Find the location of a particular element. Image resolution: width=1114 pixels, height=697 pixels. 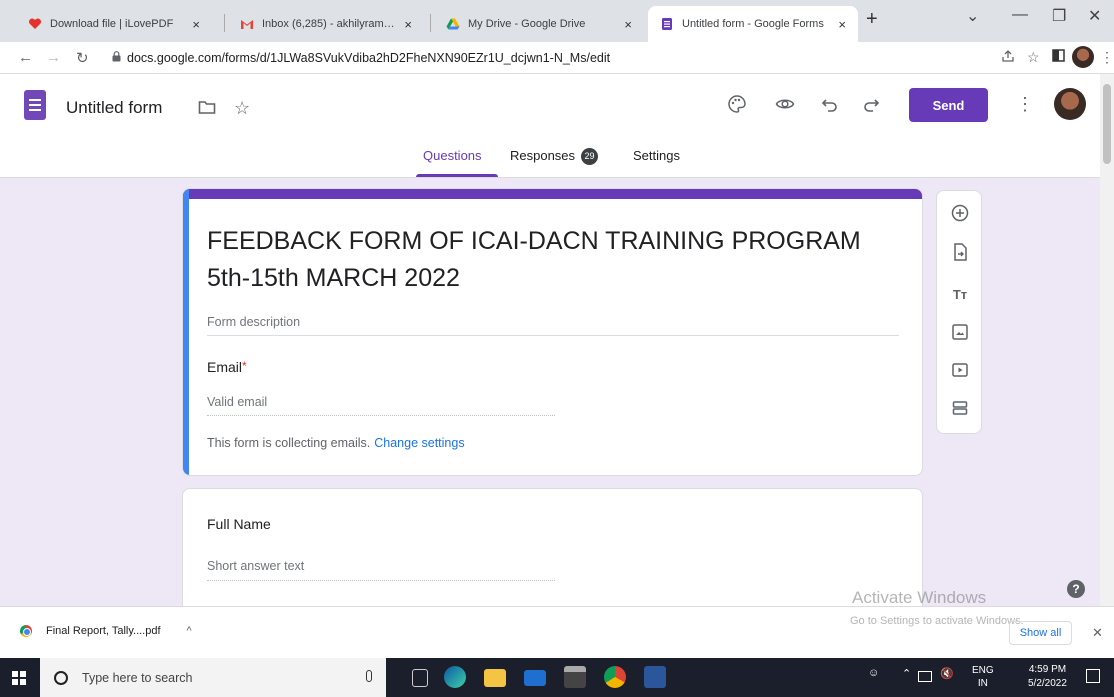

system-clock: 4:59 PM 5/2/2022 is located at coordinates (1047, 677).